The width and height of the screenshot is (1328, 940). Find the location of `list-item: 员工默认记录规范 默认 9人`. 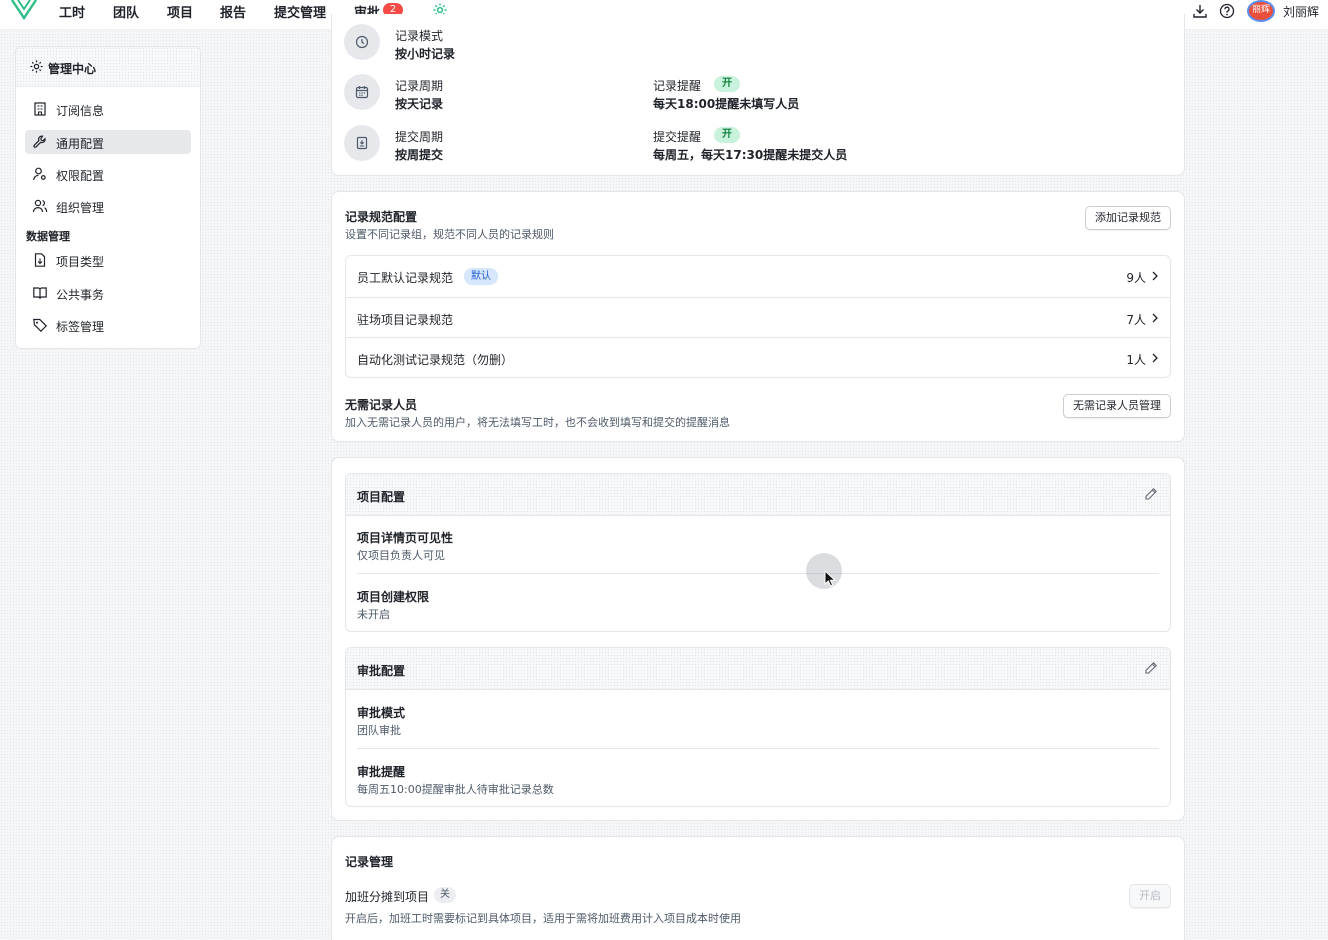

list-item: 员工默认记录规范 默认 9人 is located at coordinates (758, 276).